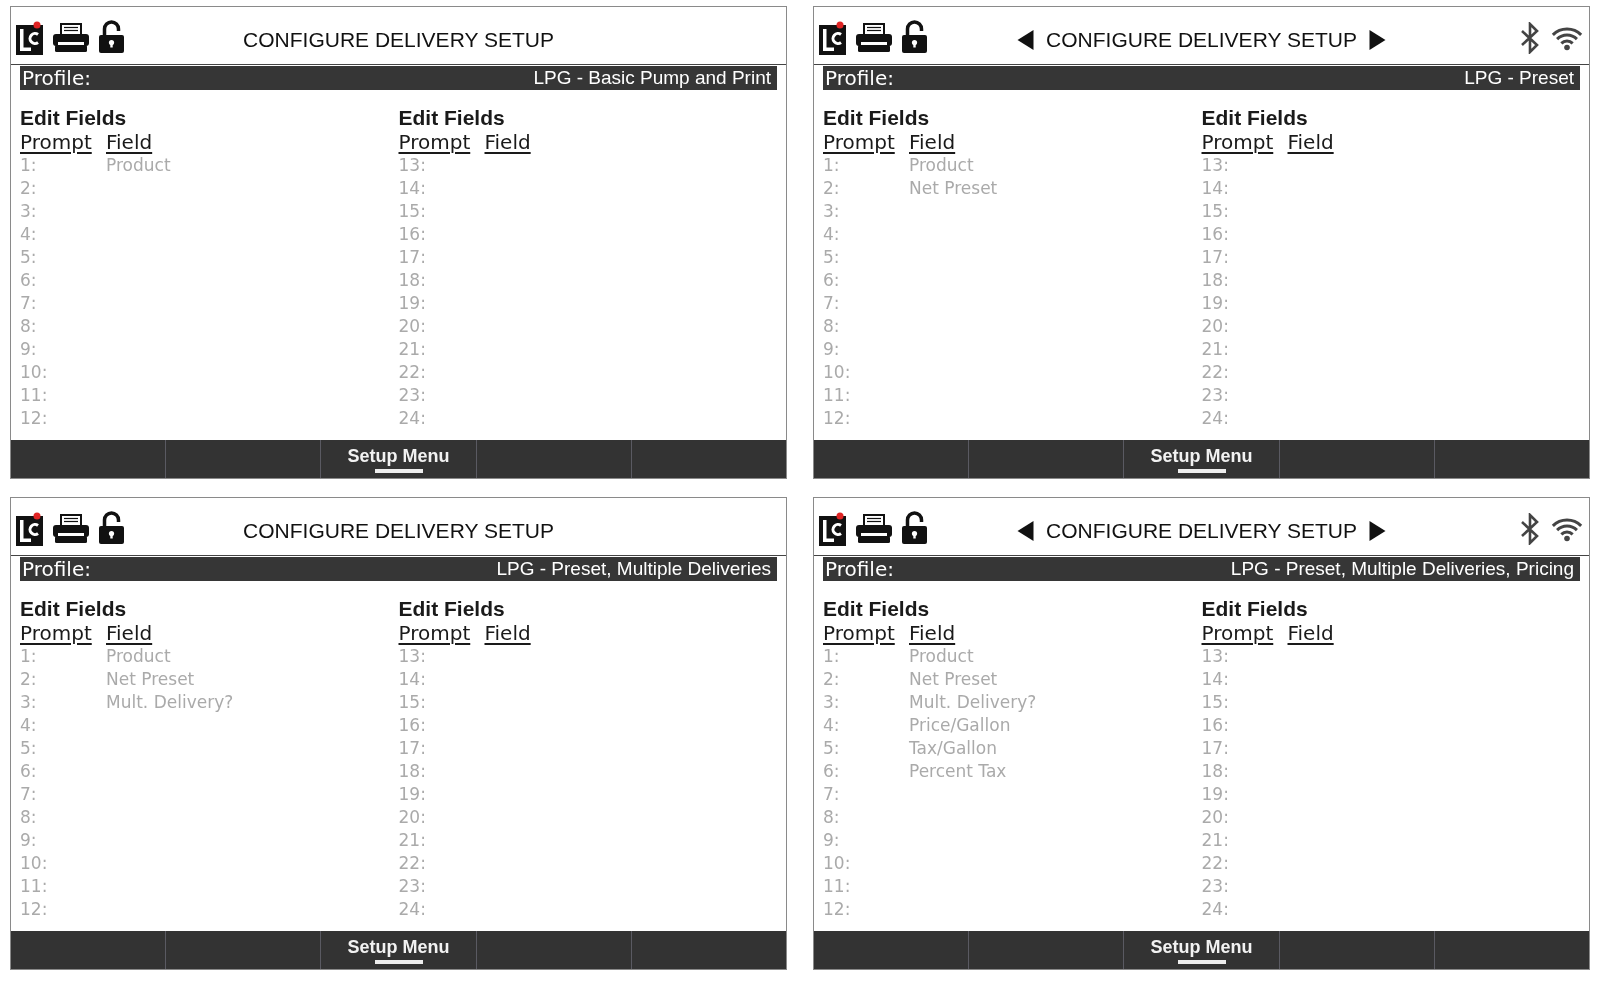 The width and height of the screenshot is (1600, 981). What do you see at coordinates (1215, 817) in the screenshot?
I see `prompt-number: 20:` at bounding box center [1215, 817].